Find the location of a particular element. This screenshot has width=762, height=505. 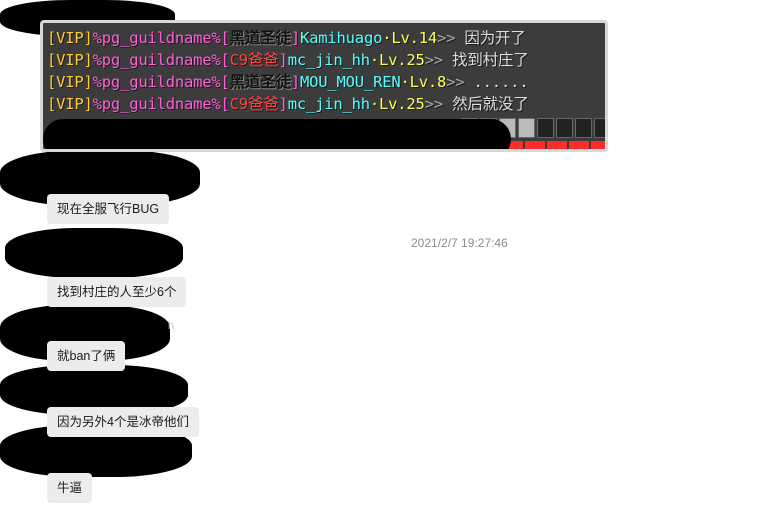

player-name: MOU_MOU_REN is located at coordinates (350, 82).